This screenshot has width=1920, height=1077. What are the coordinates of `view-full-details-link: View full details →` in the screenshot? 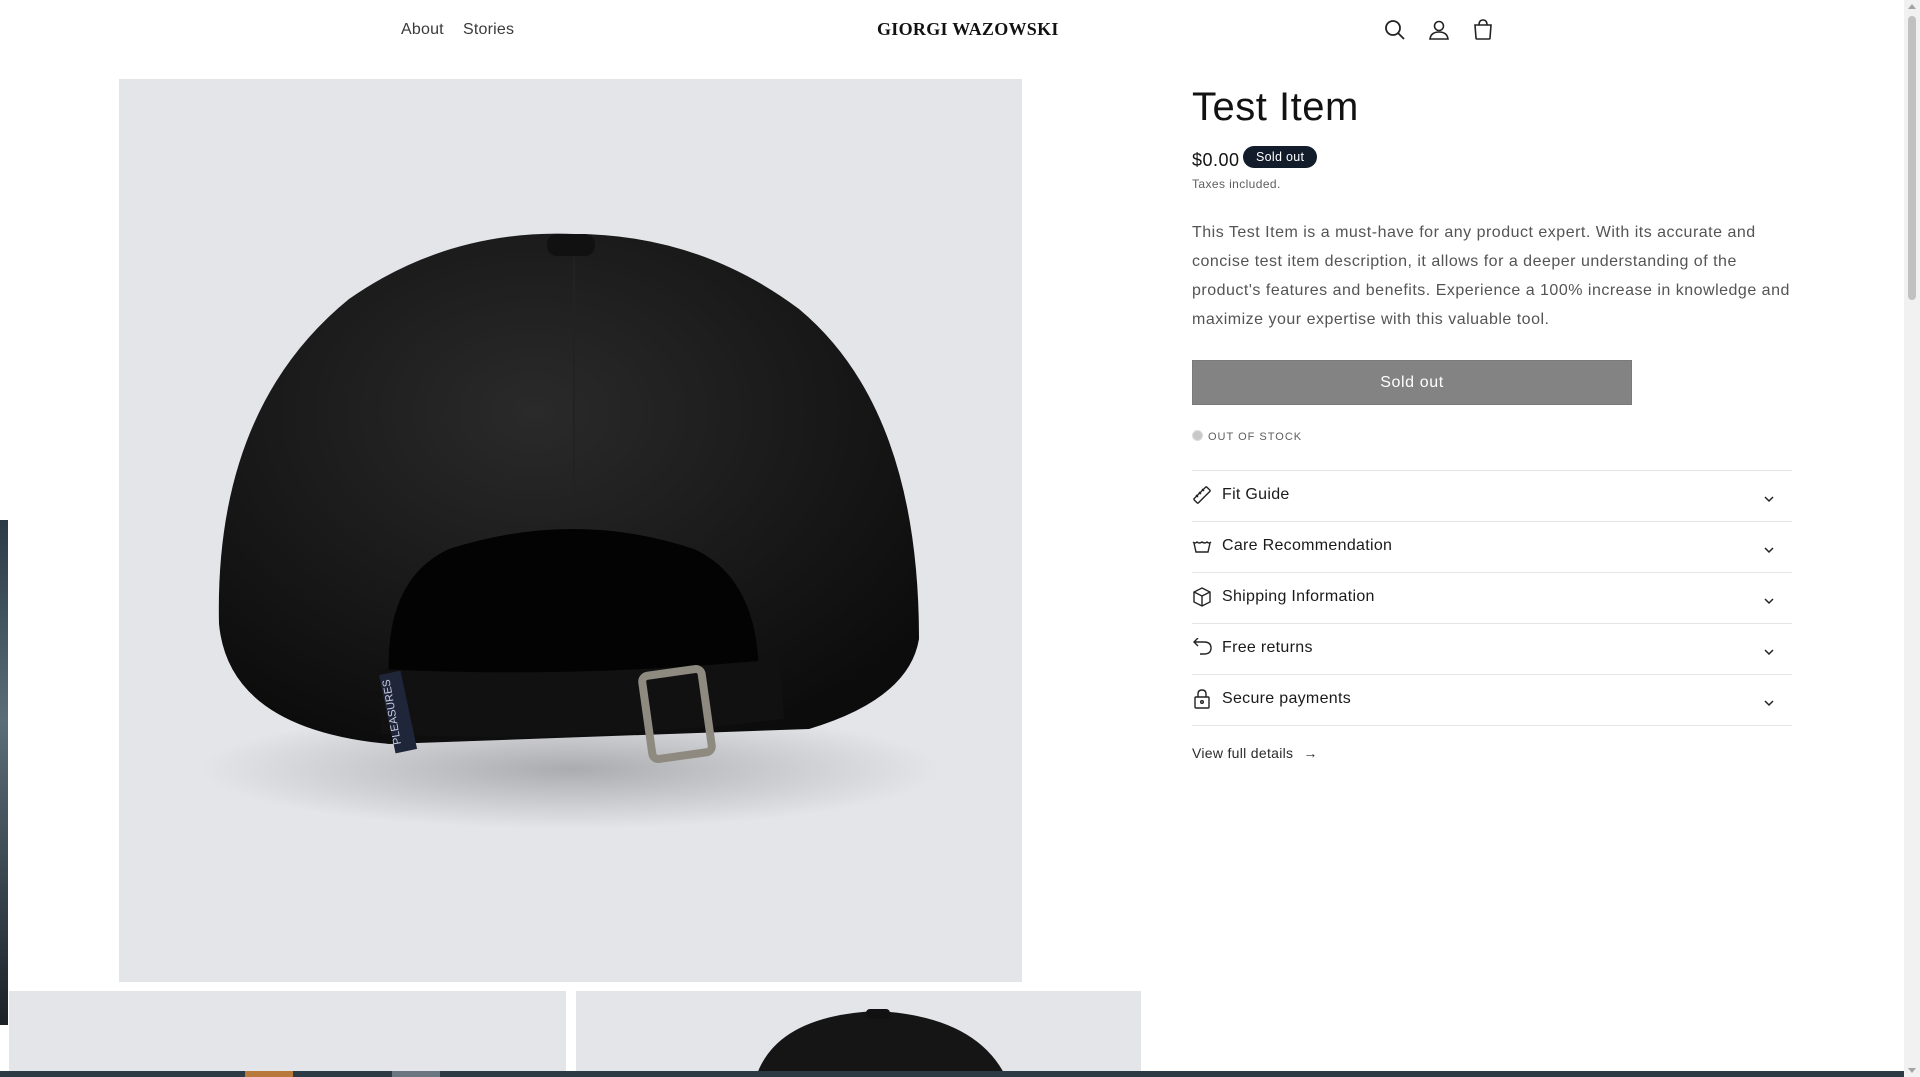 It's located at (1255, 753).